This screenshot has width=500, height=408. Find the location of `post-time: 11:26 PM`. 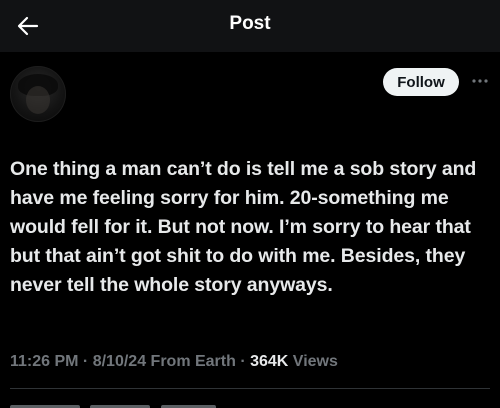

post-time: 11:26 PM is located at coordinates (44, 361).